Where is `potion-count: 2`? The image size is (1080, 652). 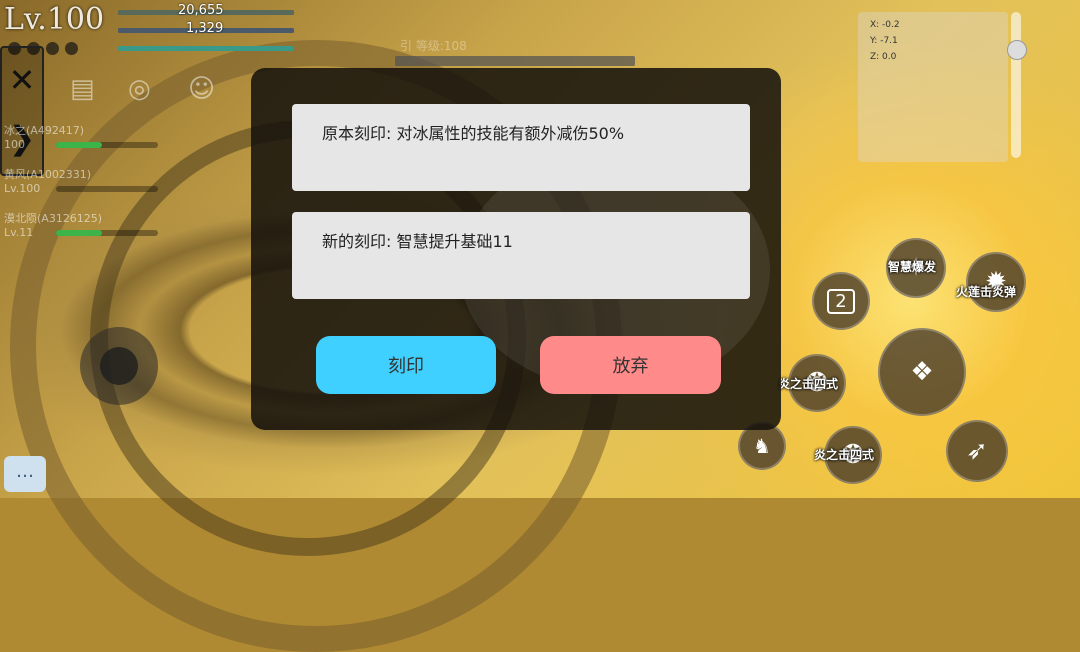 potion-count: 2 is located at coordinates (841, 301).